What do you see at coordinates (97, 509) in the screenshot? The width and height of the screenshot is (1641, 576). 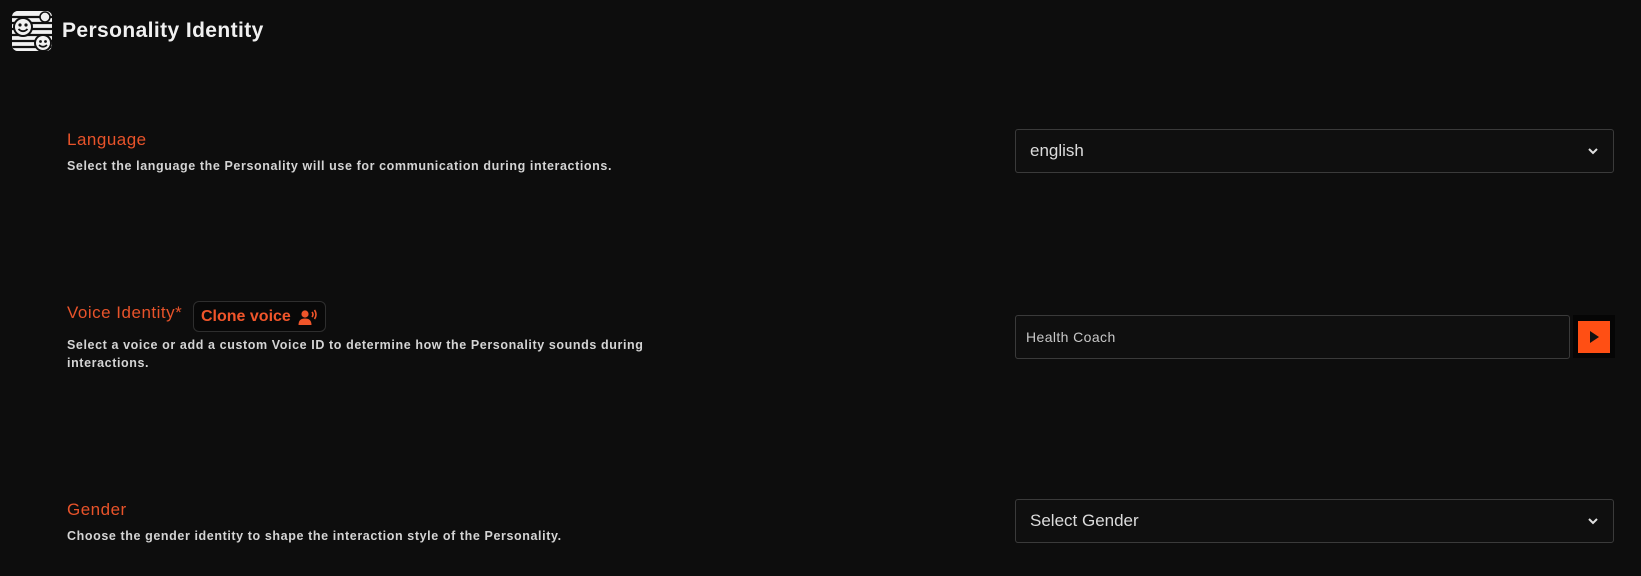 I see `gender-label: Gender` at bounding box center [97, 509].